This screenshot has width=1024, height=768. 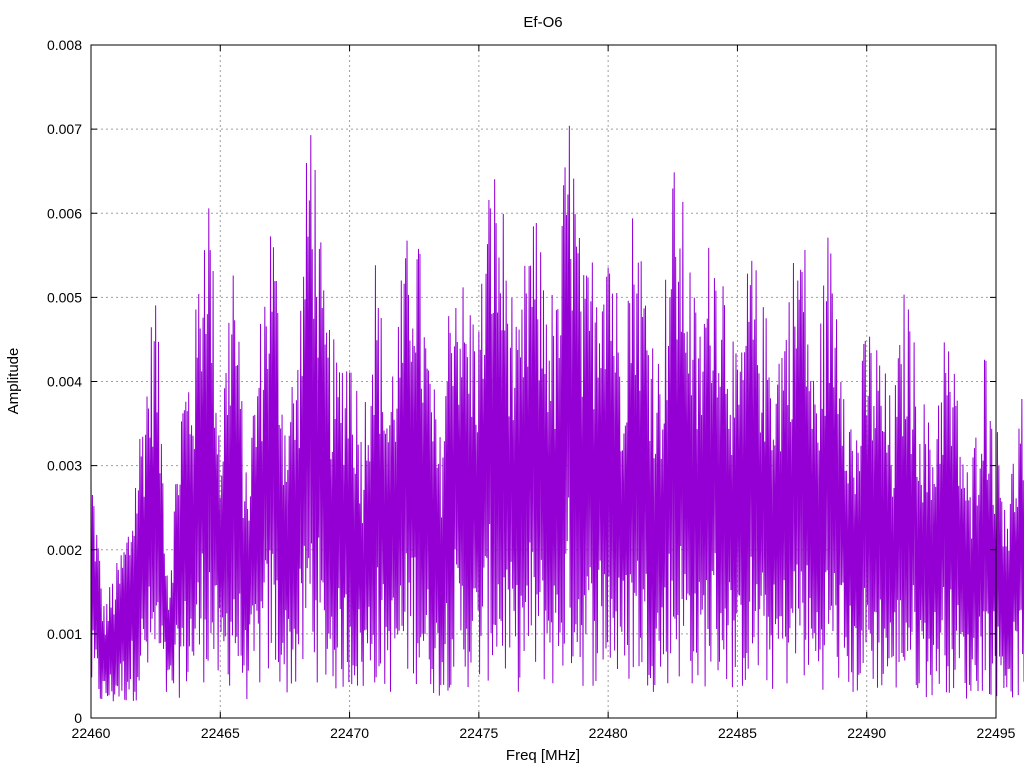 I want to click on x-axis-title: Freq [MHz], so click(x=543, y=755).